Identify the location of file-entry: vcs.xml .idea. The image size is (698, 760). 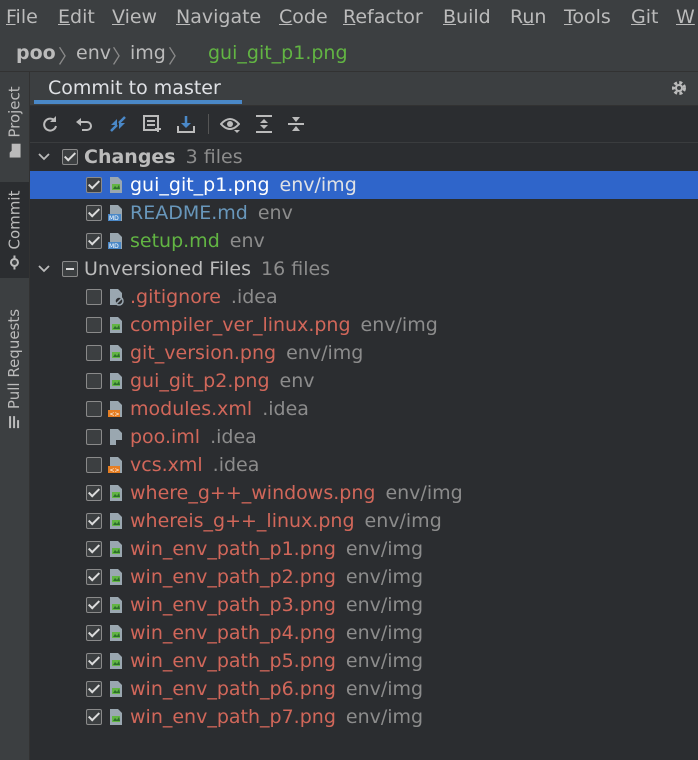
(194, 465).